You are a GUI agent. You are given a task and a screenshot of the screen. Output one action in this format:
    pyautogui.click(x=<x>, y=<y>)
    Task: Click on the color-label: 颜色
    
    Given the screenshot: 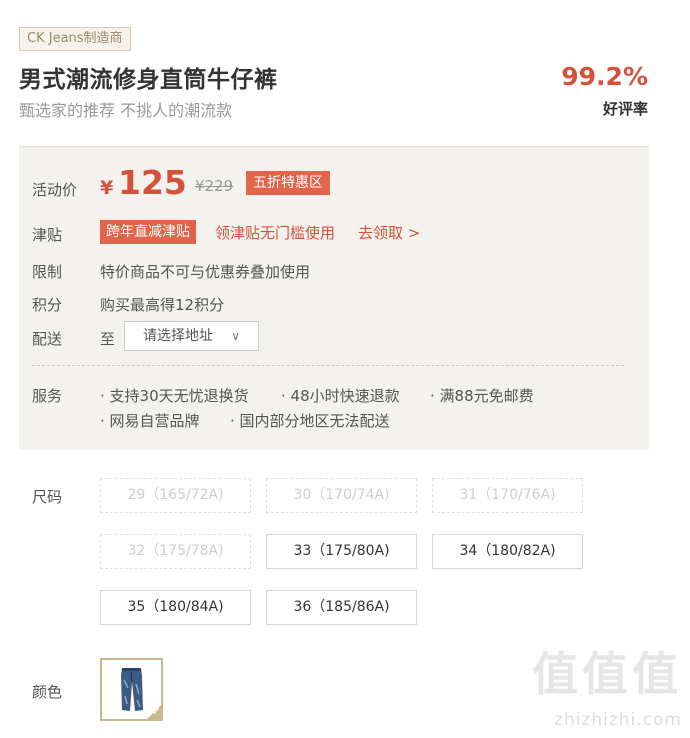 What is the action you would take?
    pyautogui.click(x=47, y=692)
    